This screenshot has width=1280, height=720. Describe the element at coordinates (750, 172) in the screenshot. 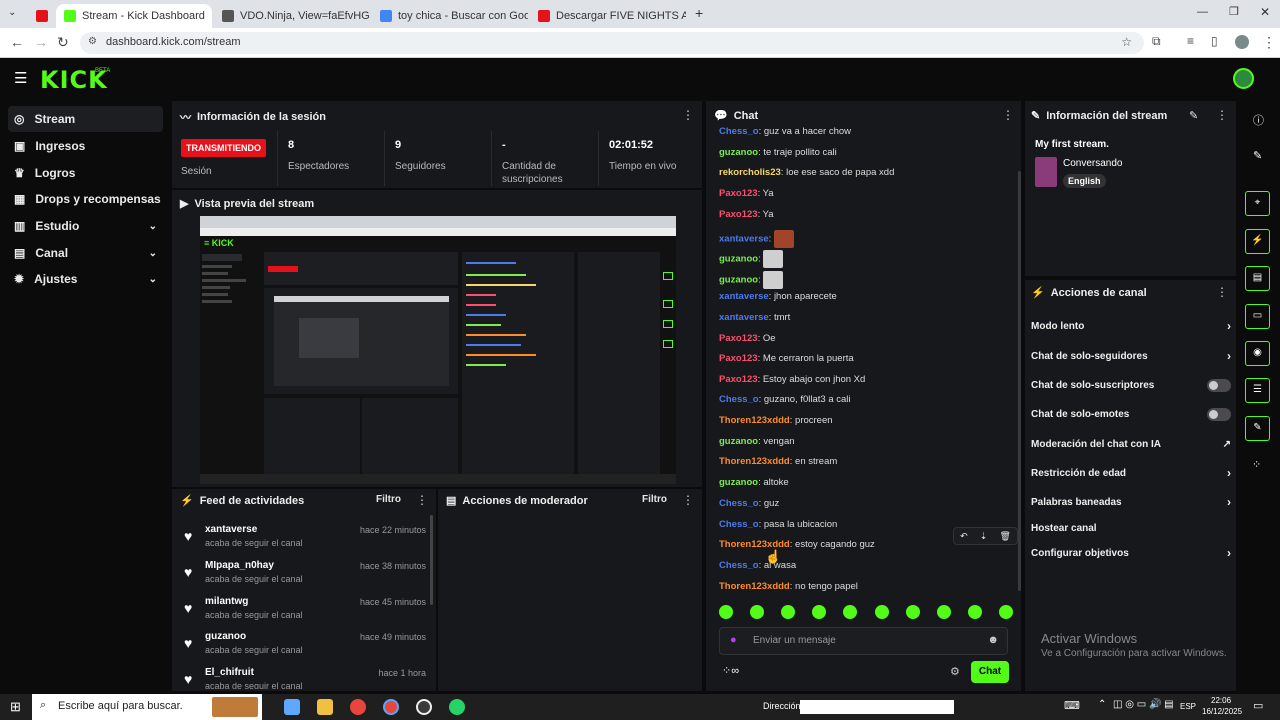

I see `chat-username: rekorcholis23` at that location.